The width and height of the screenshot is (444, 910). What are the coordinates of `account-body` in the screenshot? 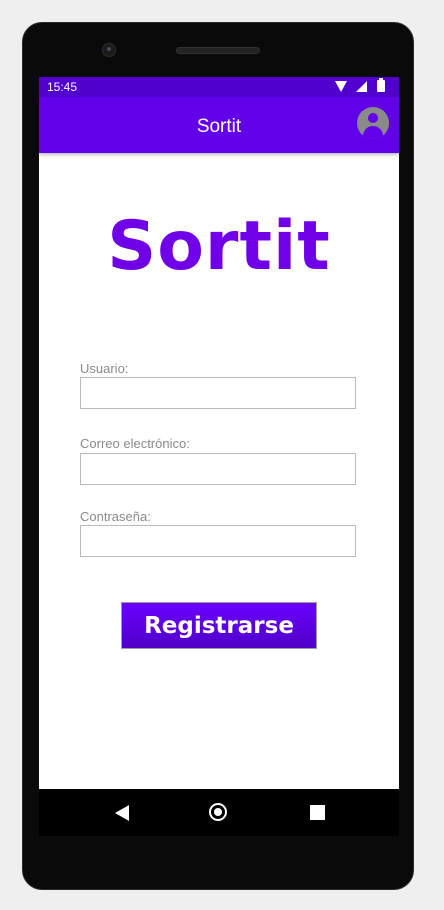 It's located at (373, 132).